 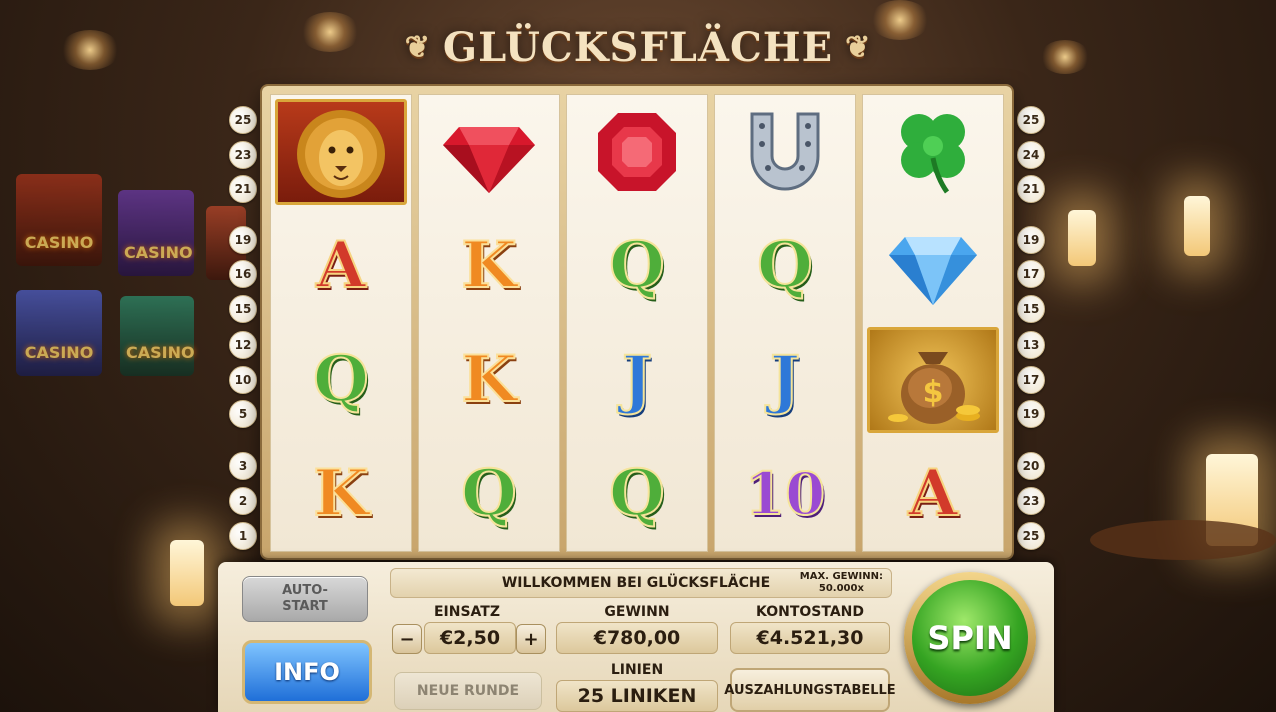 I want to click on symbol-money-bag: $, so click(x=933, y=380).